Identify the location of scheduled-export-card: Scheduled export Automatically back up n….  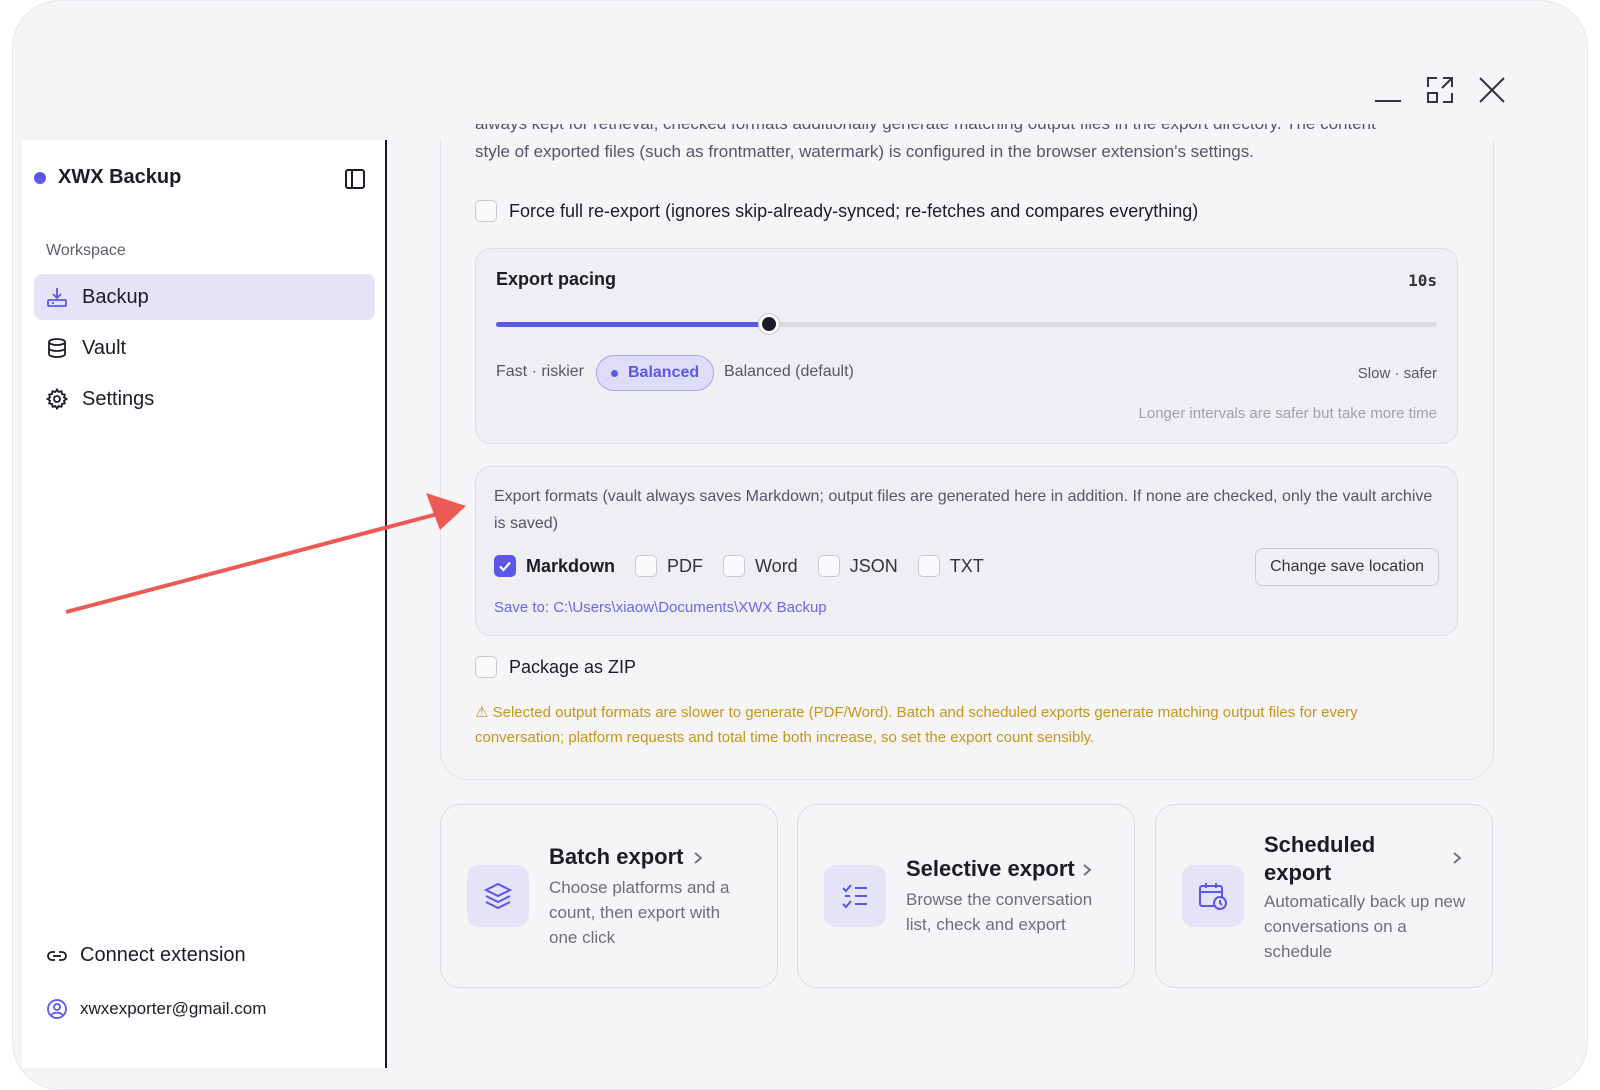
(1324, 896).